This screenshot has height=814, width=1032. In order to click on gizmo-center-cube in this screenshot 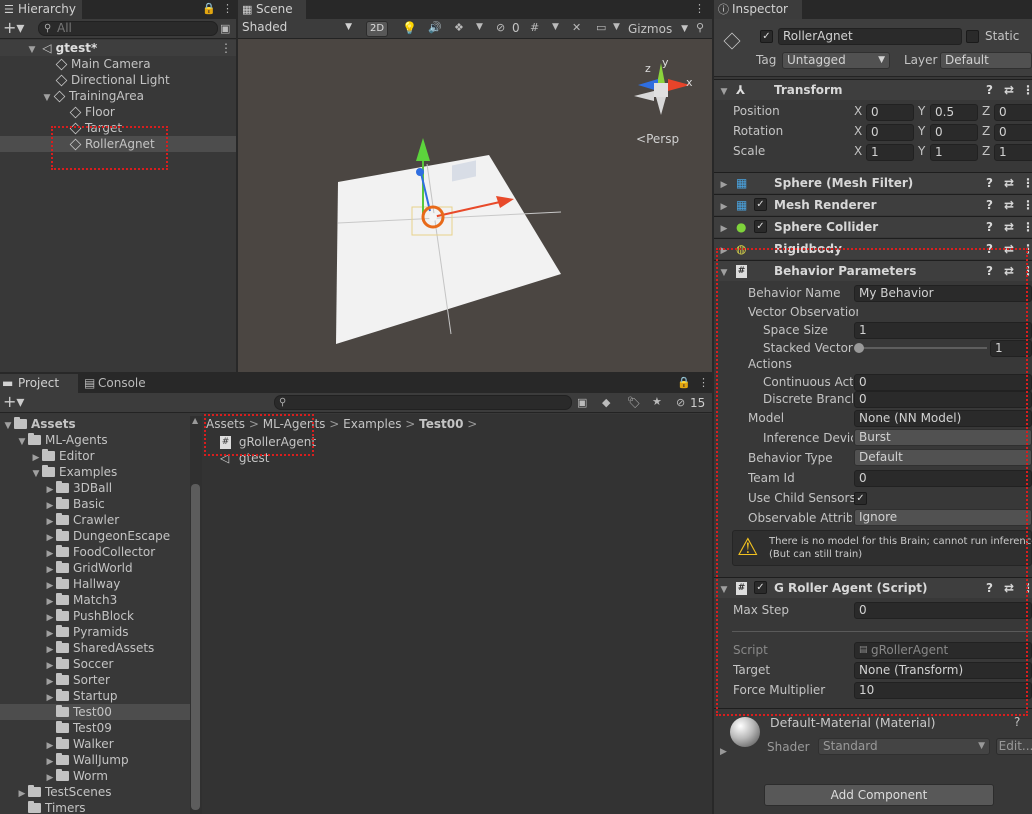, I will do `click(661, 90)`.